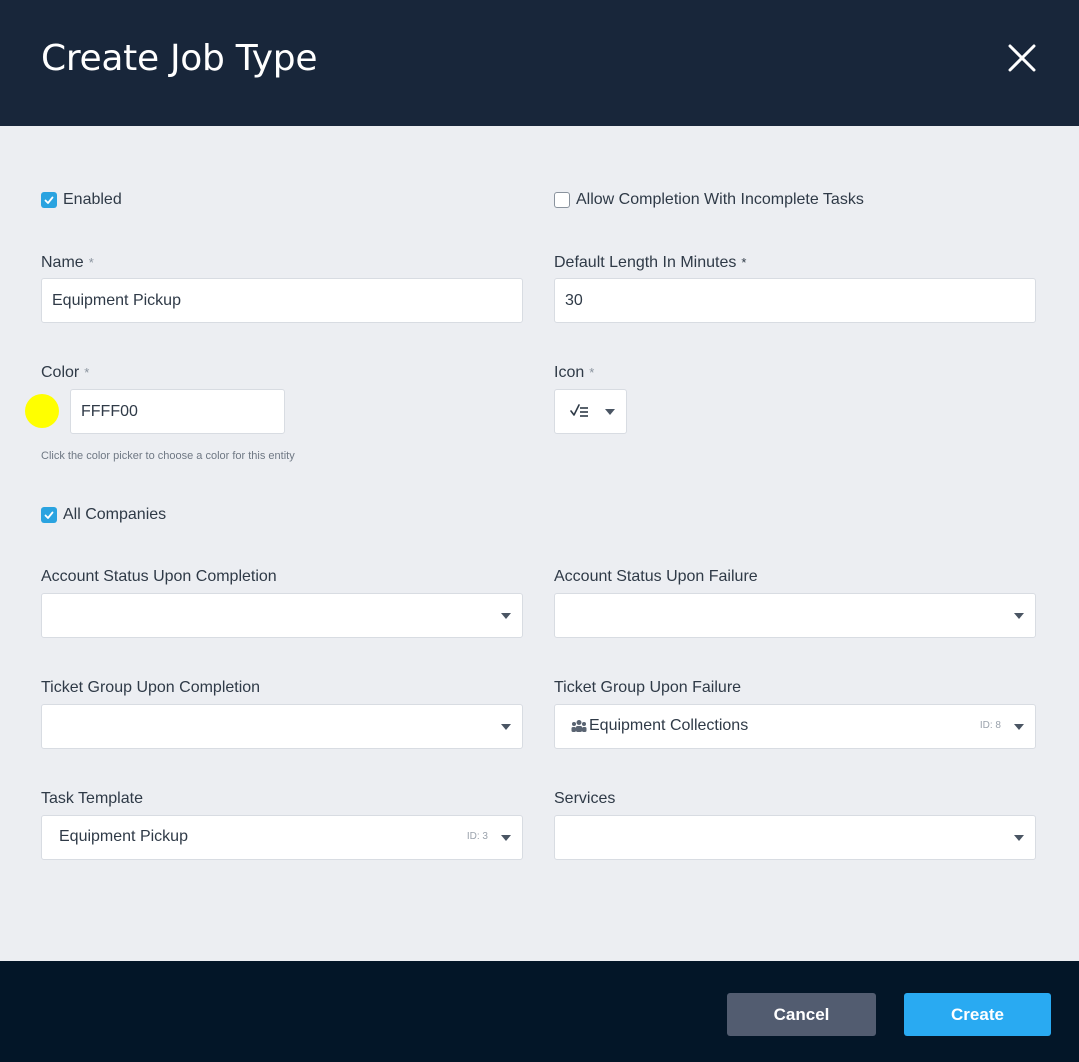  Describe the element at coordinates (123, 836) in the screenshot. I see `task-template-value: Equipment Pickup` at that location.